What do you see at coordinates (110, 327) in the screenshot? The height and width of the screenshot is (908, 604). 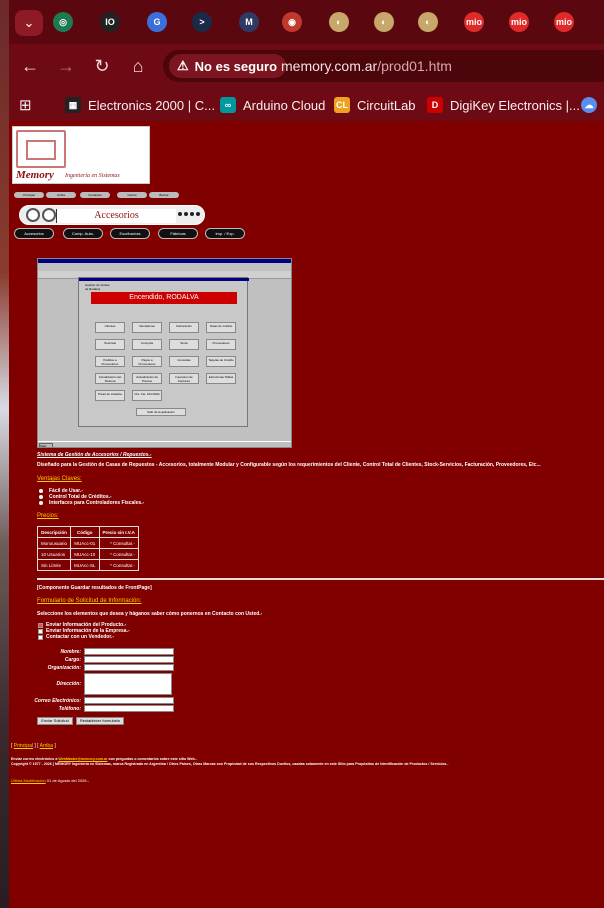 I see `screenshot-button: Clientes` at bounding box center [110, 327].